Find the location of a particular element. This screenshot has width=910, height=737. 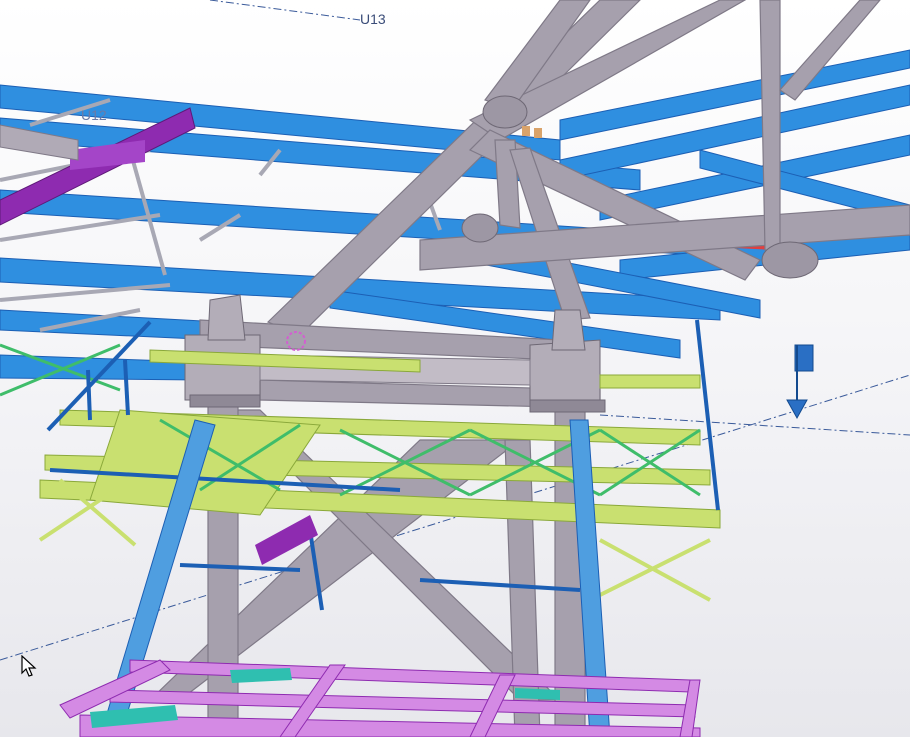

mouse-pointer-icon is located at coordinates (29, 668).